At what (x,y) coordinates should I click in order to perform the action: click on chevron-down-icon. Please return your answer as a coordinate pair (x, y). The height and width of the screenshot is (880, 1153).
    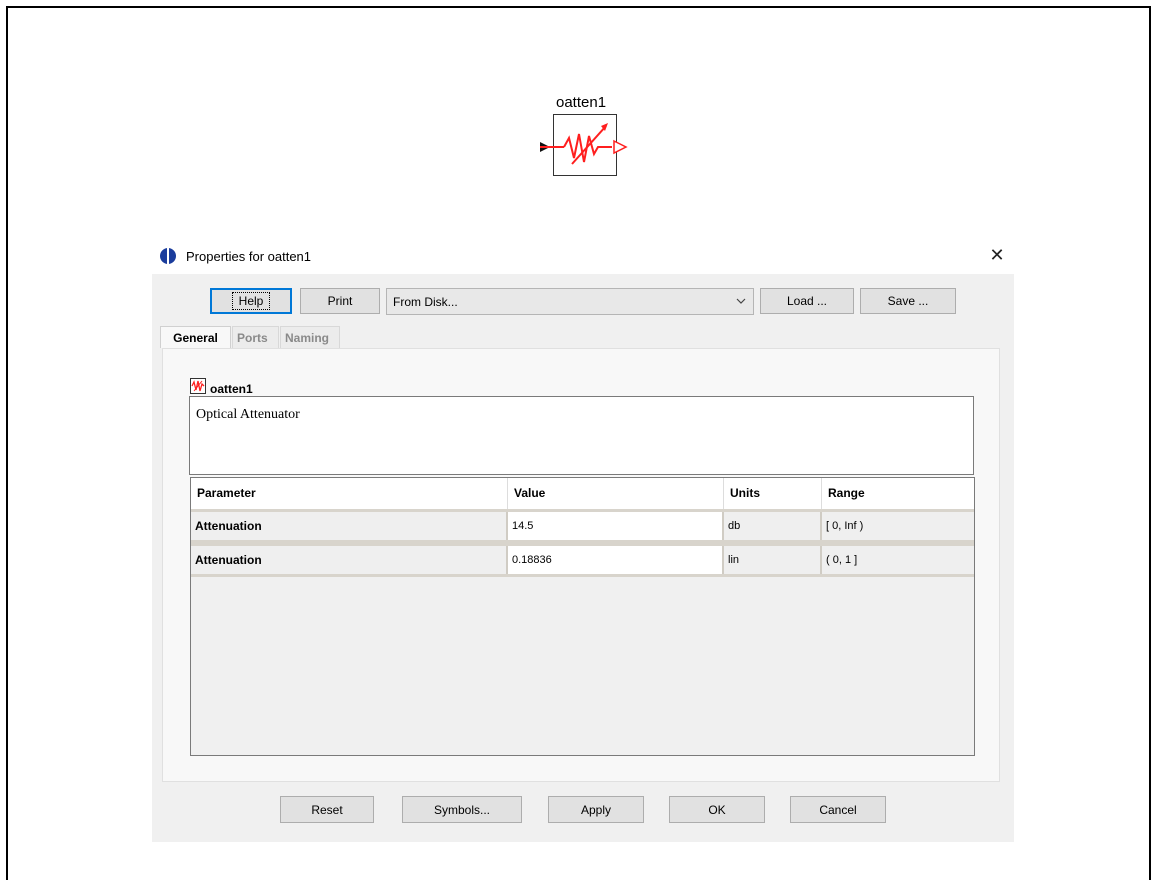
    Looking at the image, I should click on (741, 301).